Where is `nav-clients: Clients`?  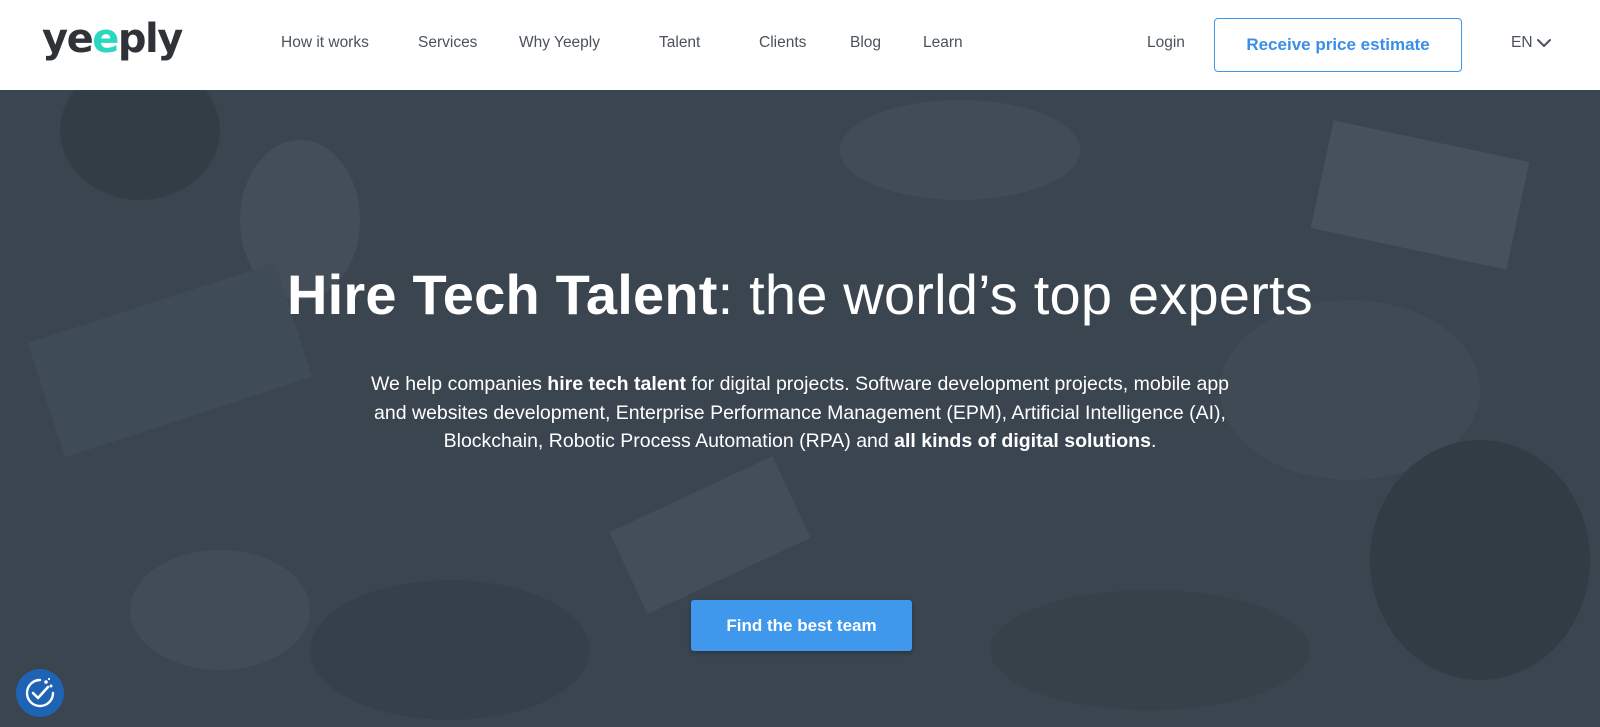 nav-clients: Clients is located at coordinates (782, 43).